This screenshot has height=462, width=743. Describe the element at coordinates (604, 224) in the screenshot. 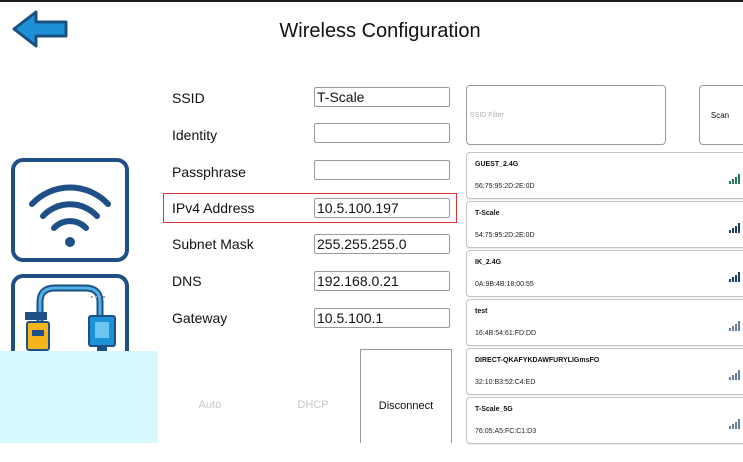

I see `network-list-item: T-Scale 54:75:95:2D:2E:0D` at that location.